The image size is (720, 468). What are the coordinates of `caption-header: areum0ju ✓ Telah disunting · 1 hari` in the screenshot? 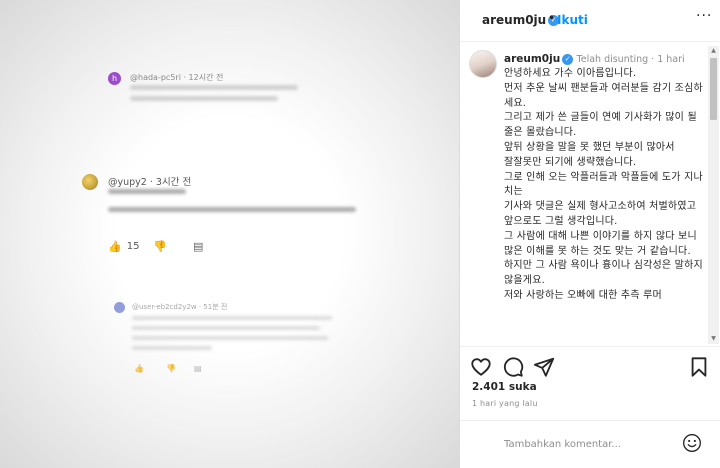 It's located at (594, 59).